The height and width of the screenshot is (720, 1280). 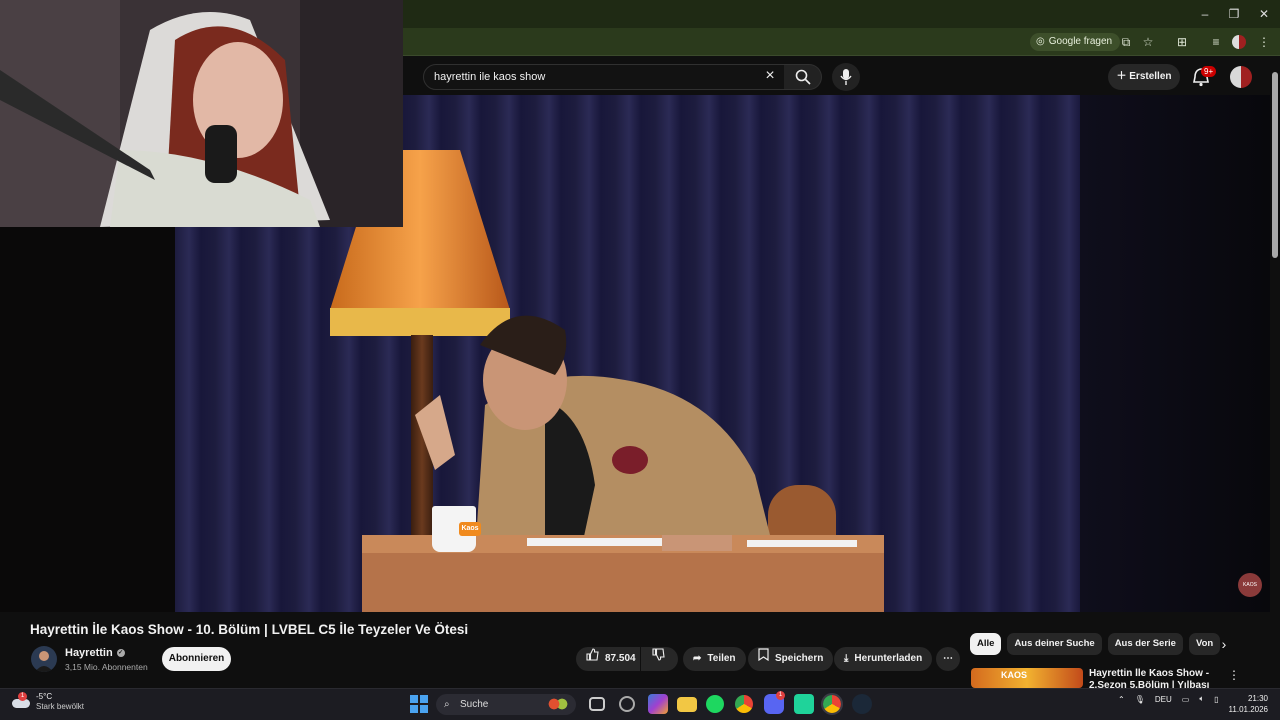 I want to click on weather-widget: 1 -5°C Stark bewölkt, so click(x=48, y=702).